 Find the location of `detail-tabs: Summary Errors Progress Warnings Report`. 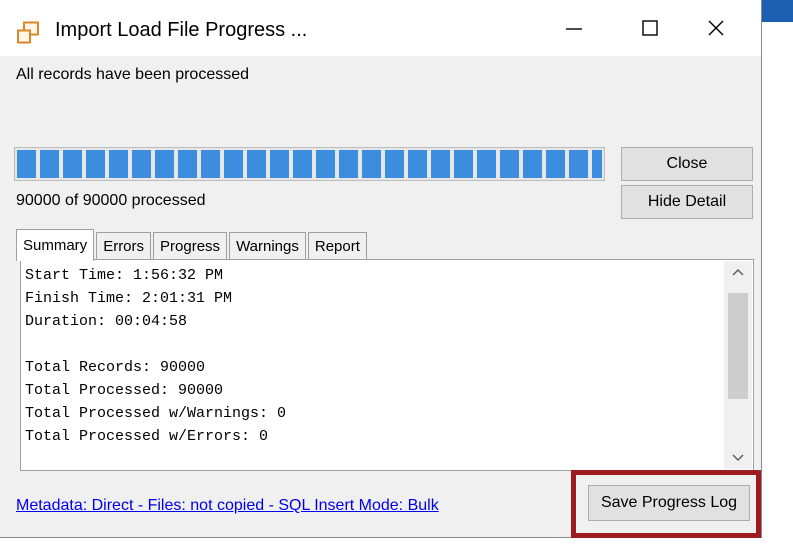

detail-tabs: Summary Errors Progress Warnings Report is located at coordinates (192, 244).